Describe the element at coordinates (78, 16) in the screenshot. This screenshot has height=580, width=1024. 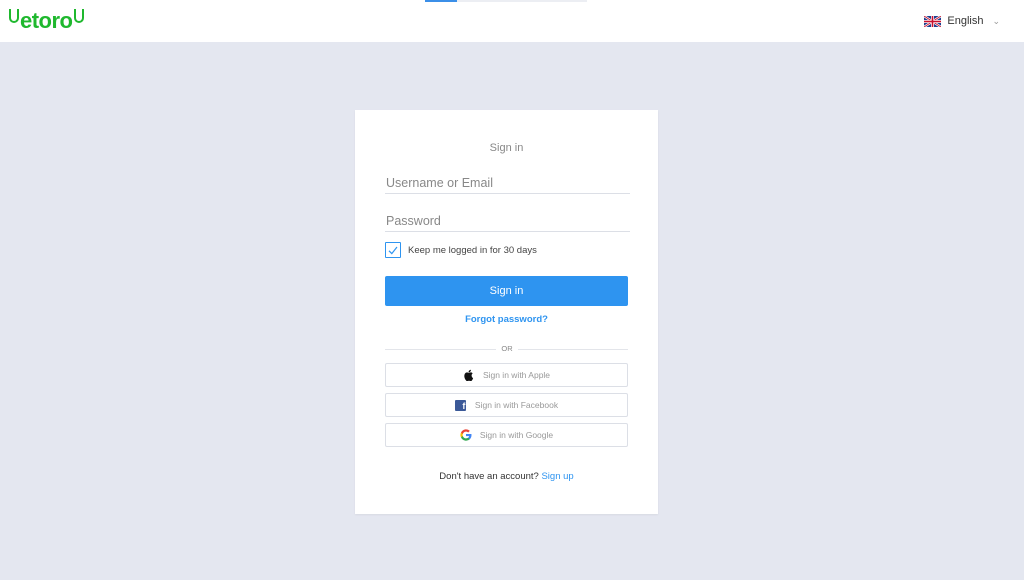
I see `logo-right-horn` at that location.